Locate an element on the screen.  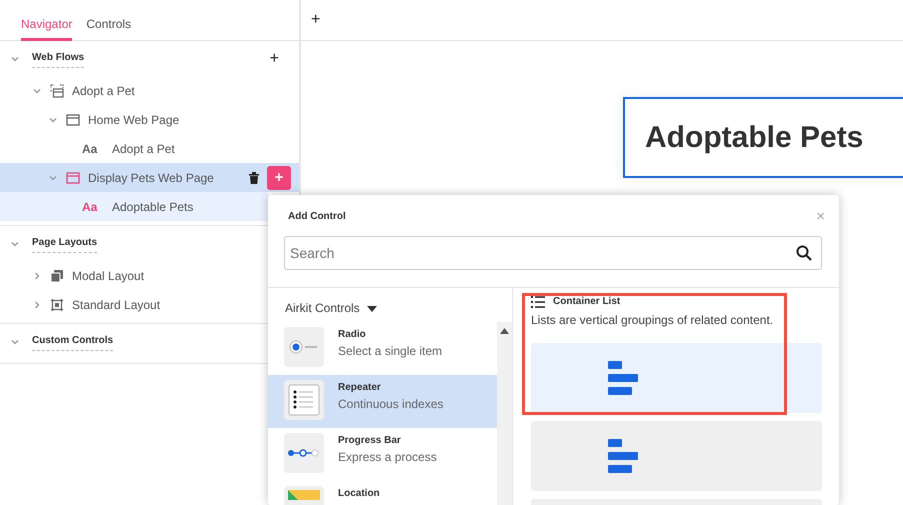
control-list-item: Progress Bar Express a process is located at coordinates (382, 454).